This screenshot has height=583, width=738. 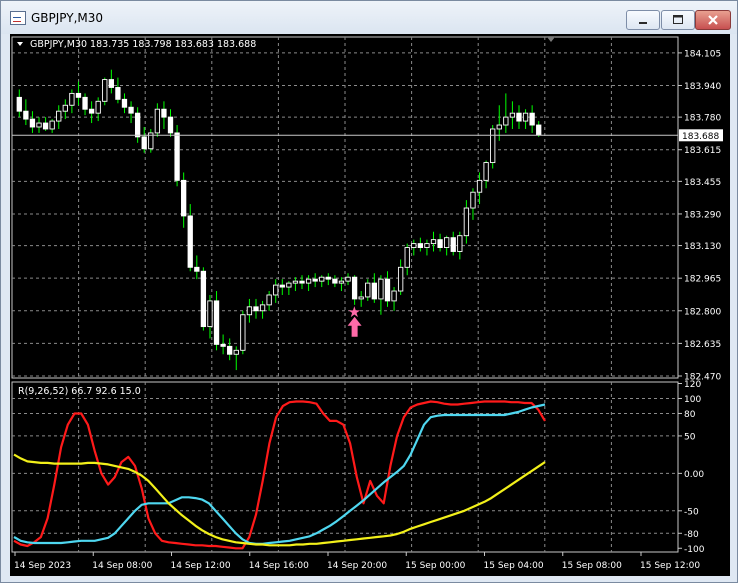 I want to click on price-y-tick-label: 183.290, so click(x=702, y=215).